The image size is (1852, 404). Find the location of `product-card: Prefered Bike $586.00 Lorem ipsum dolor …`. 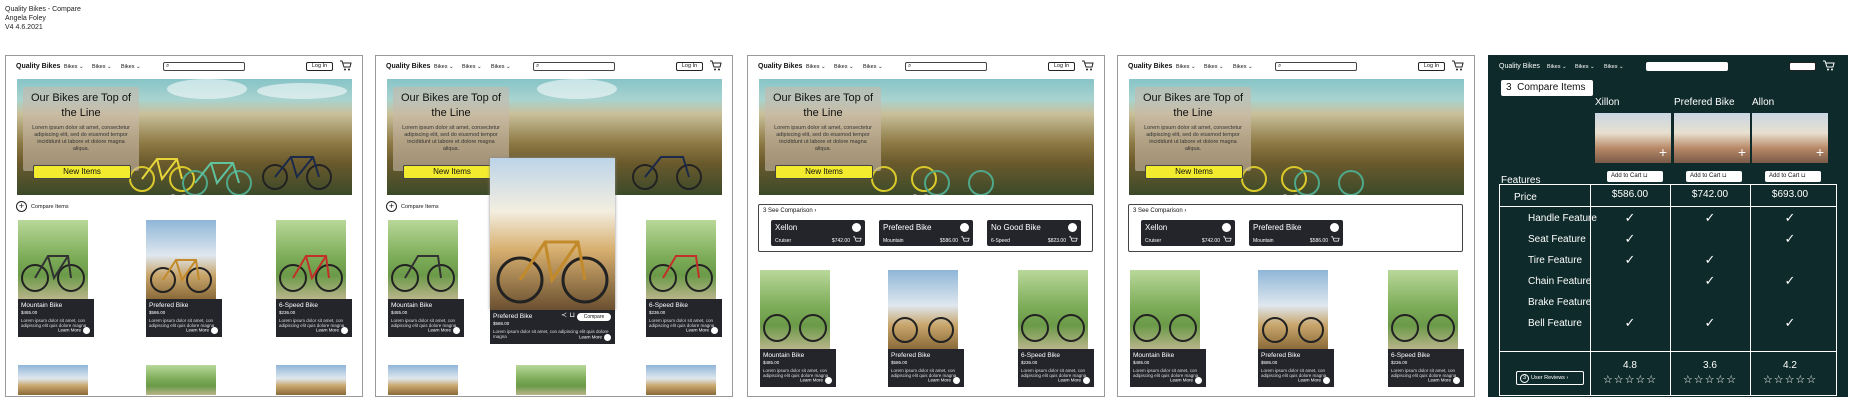

product-card: Prefered Bike $586.00 Lorem ipsum dolor … is located at coordinates (184, 278).